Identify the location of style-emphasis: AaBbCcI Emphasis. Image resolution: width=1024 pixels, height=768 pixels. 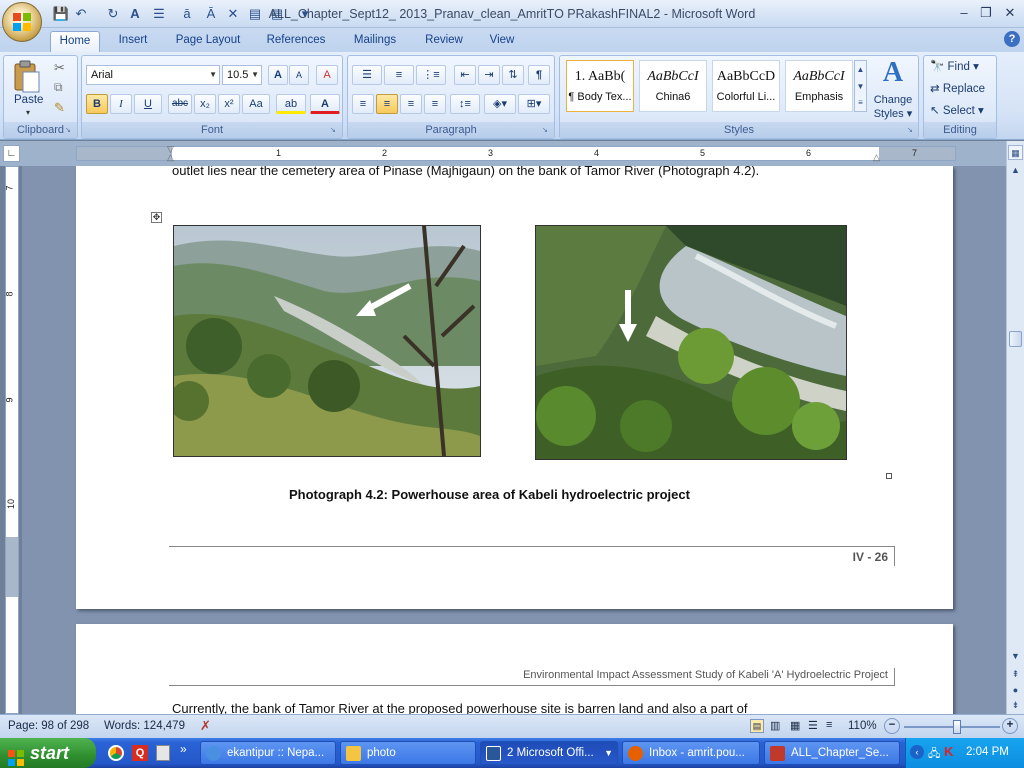
(819, 86).